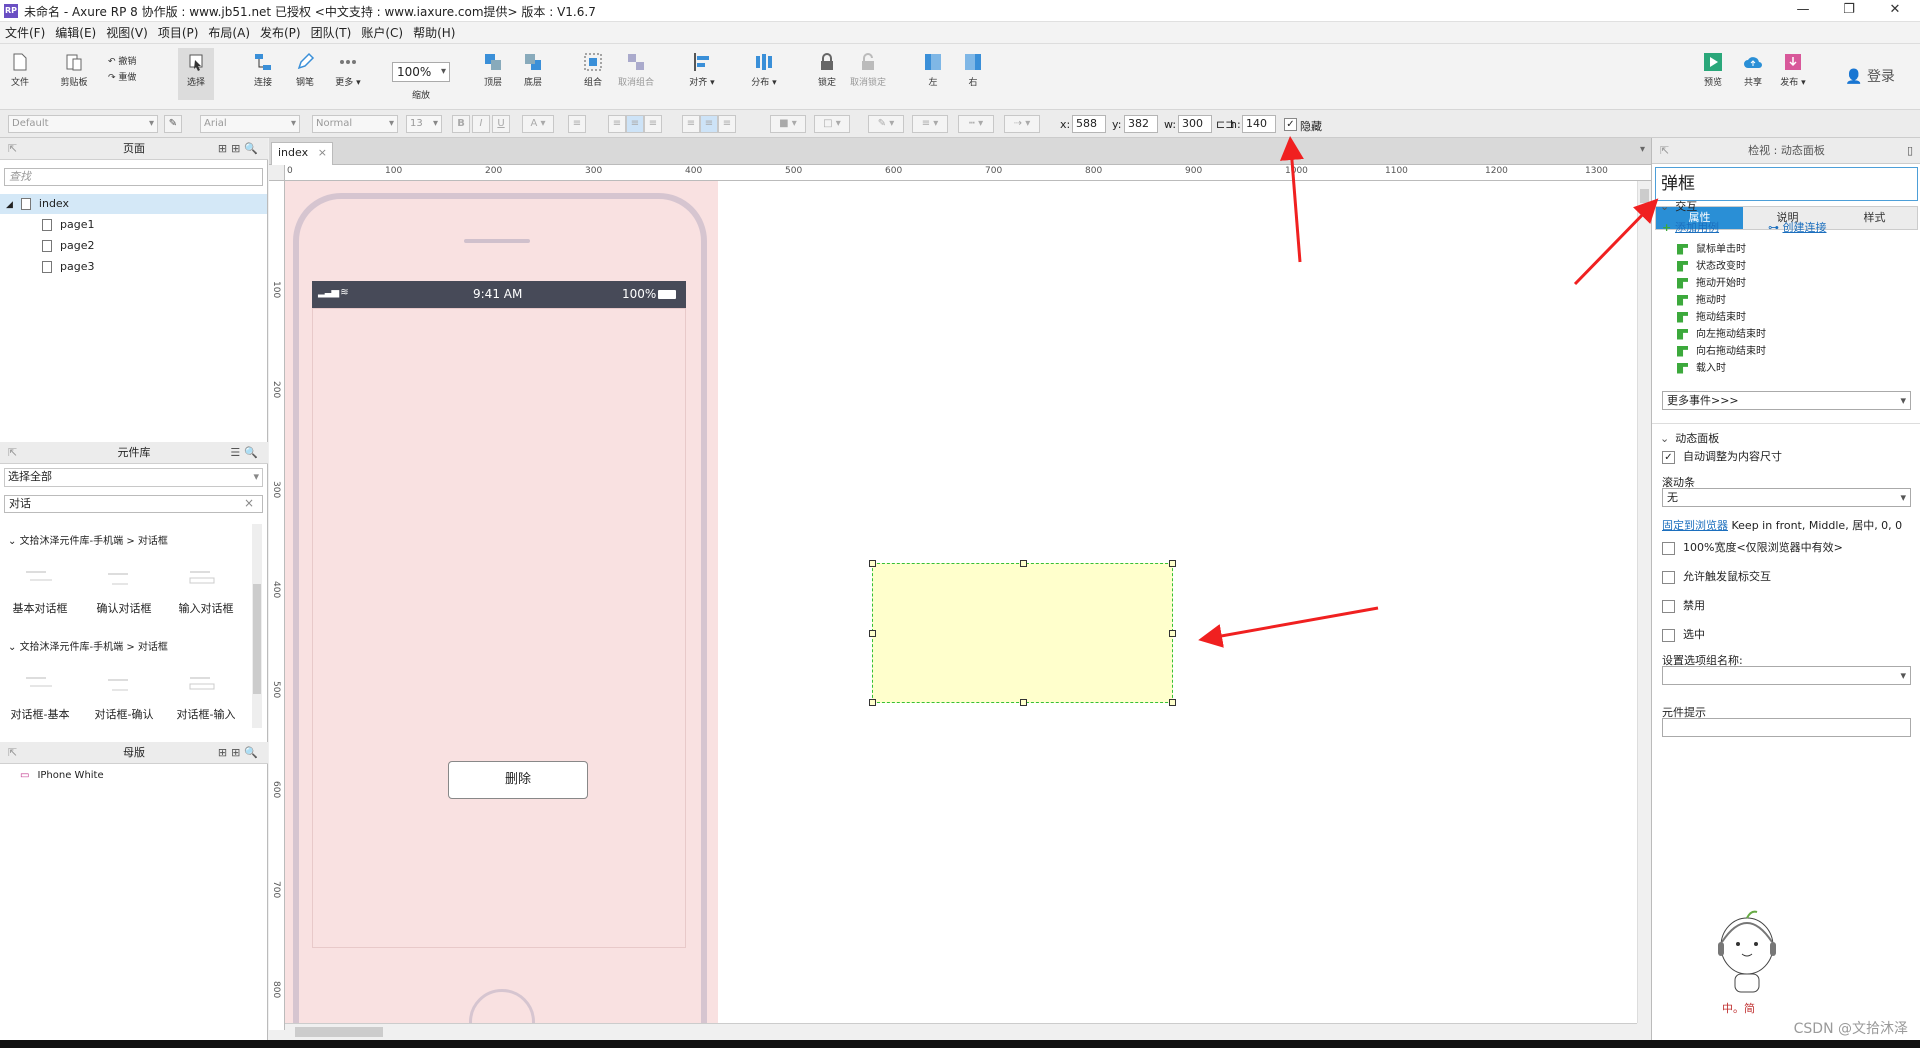 The height and width of the screenshot is (1048, 1920). What do you see at coordinates (1141, 124) in the screenshot?
I see `y-input: 382` at bounding box center [1141, 124].